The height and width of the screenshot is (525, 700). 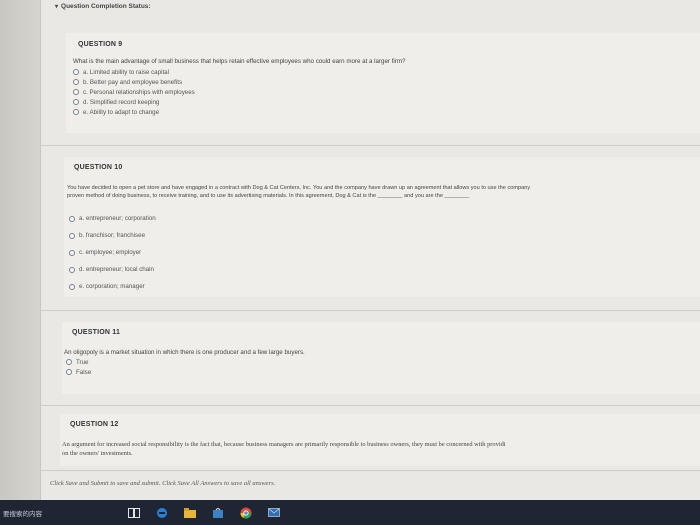 What do you see at coordinates (57, 6) in the screenshot?
I see `caret-down-icon: ▾` at bounding box center [57, 6].